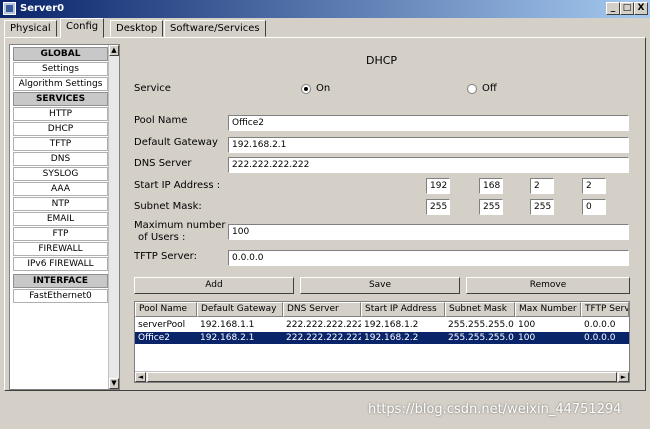 The image size is (650, 429). I want to click on service-off-radio, so click(472, 89).